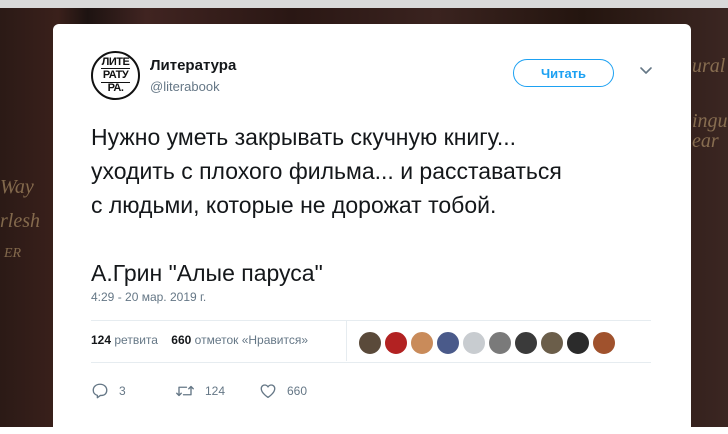 This screenshot has width=728, height=434. I want to click on like-count: 660, so click(297, 391).